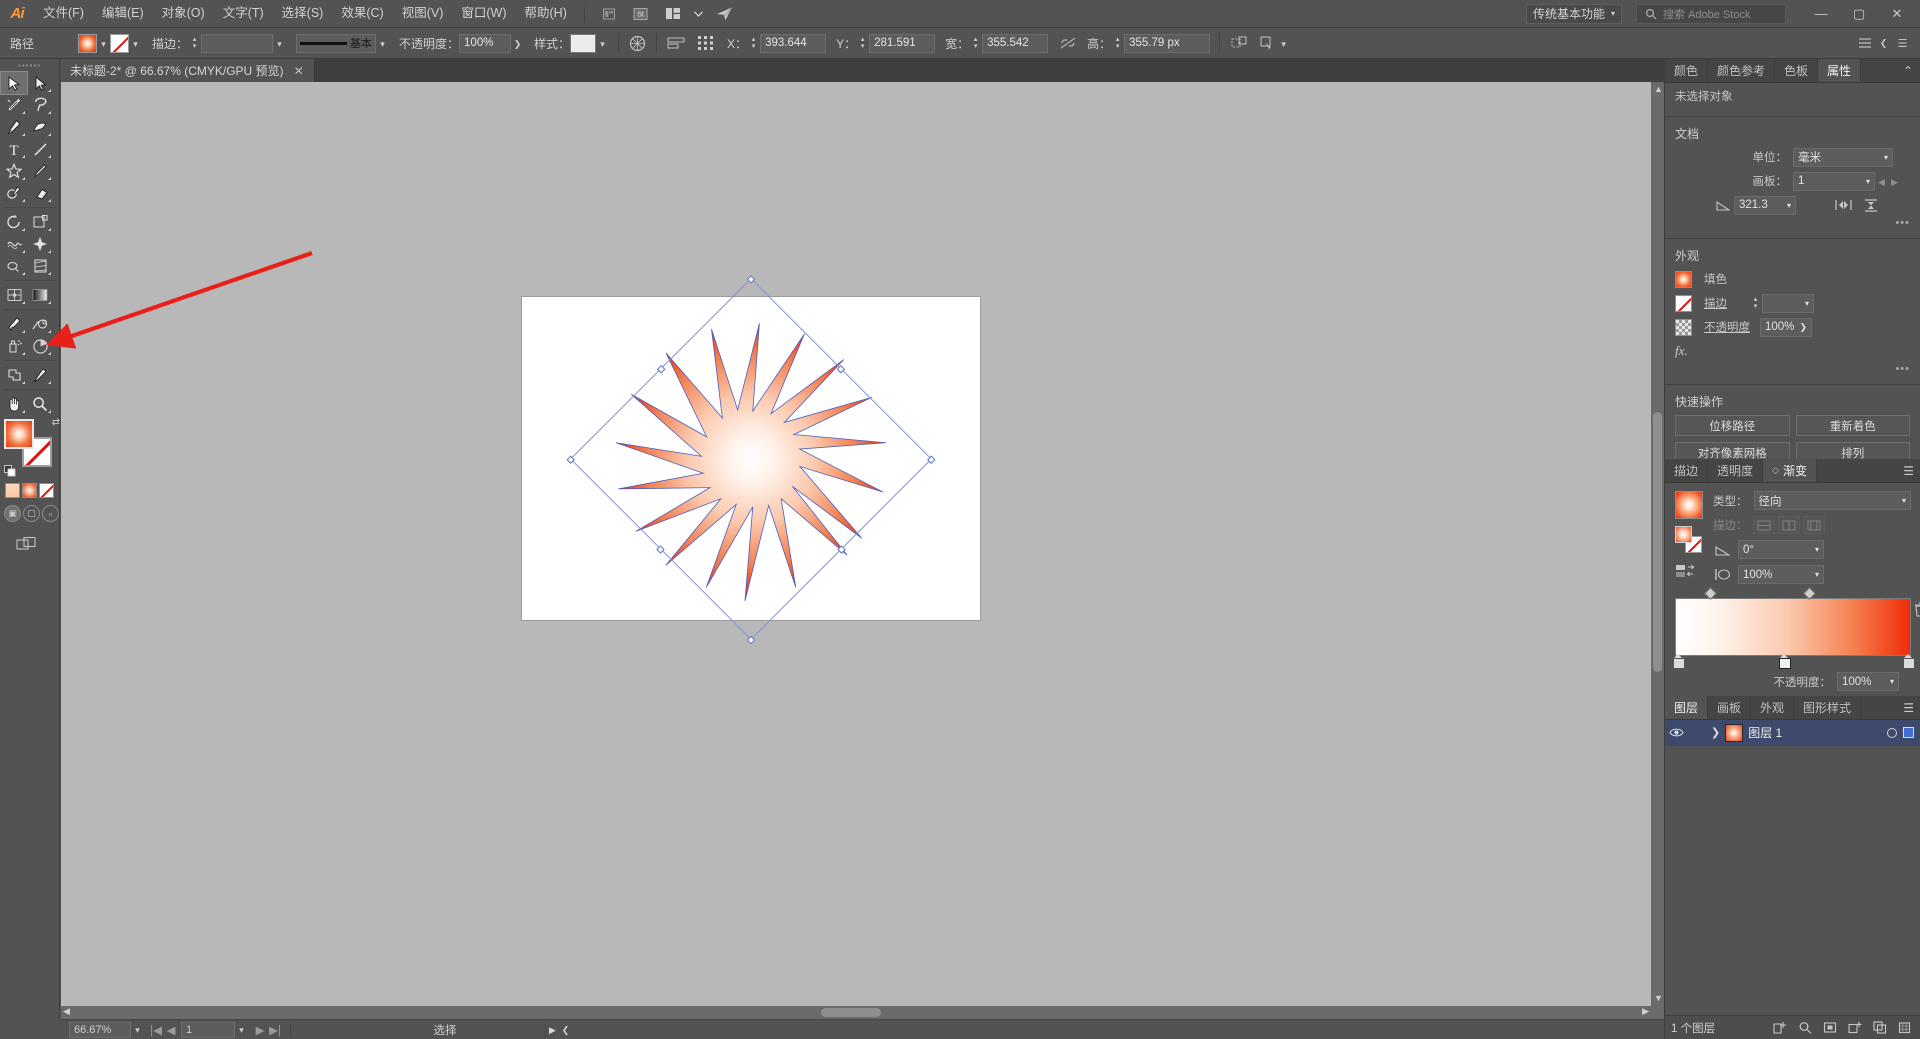  I want to click on gradient-fill-stroke-toggle, so click(1689, 540).